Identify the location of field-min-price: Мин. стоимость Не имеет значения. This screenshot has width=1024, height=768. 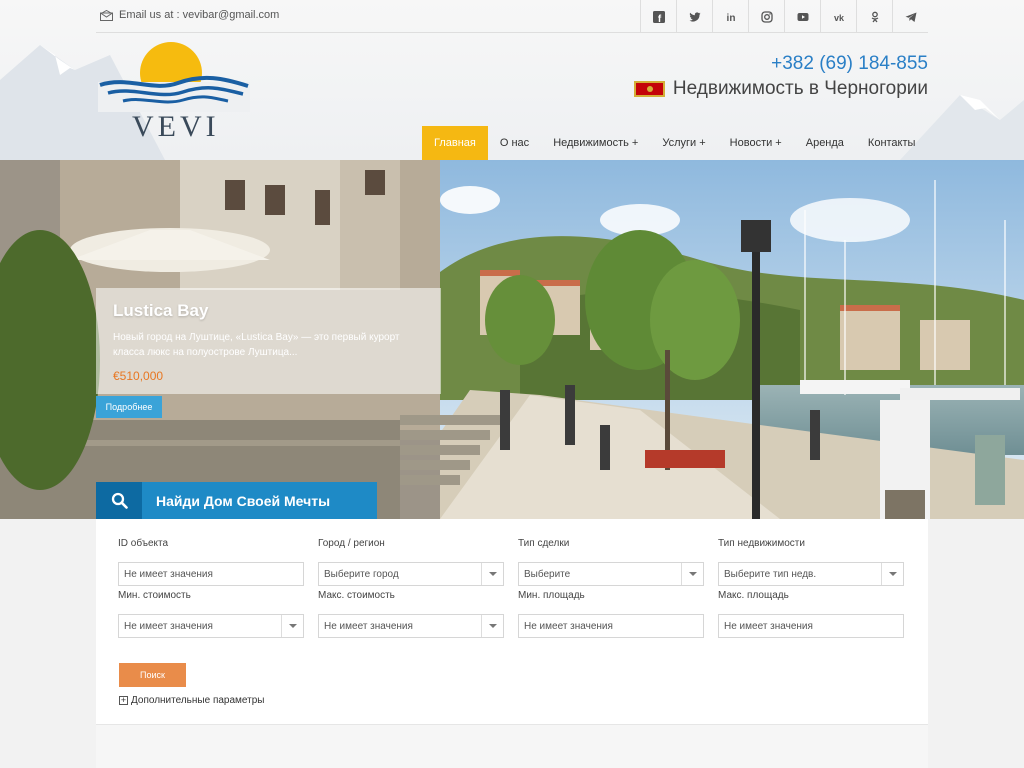
(211, 614).